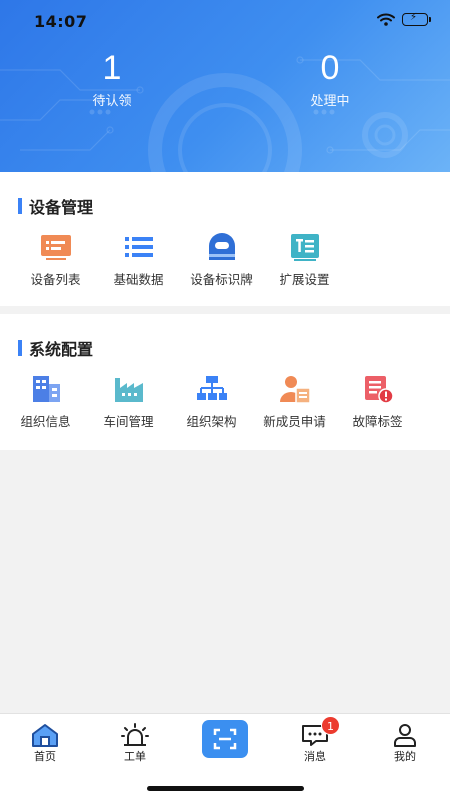  Describe the element at coordinates (55, 247) in the screenshot. I see `device-list-icon` at that location.